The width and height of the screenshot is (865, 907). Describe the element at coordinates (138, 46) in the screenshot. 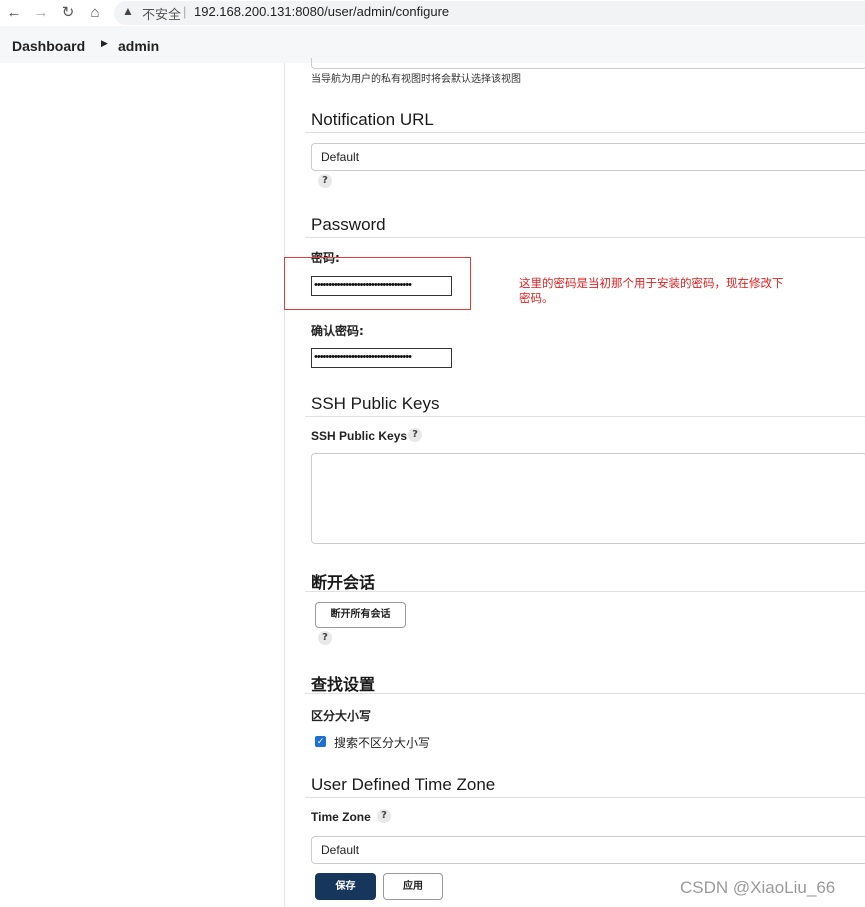

I see `breadcrumb-admin-link: admin` at that location.